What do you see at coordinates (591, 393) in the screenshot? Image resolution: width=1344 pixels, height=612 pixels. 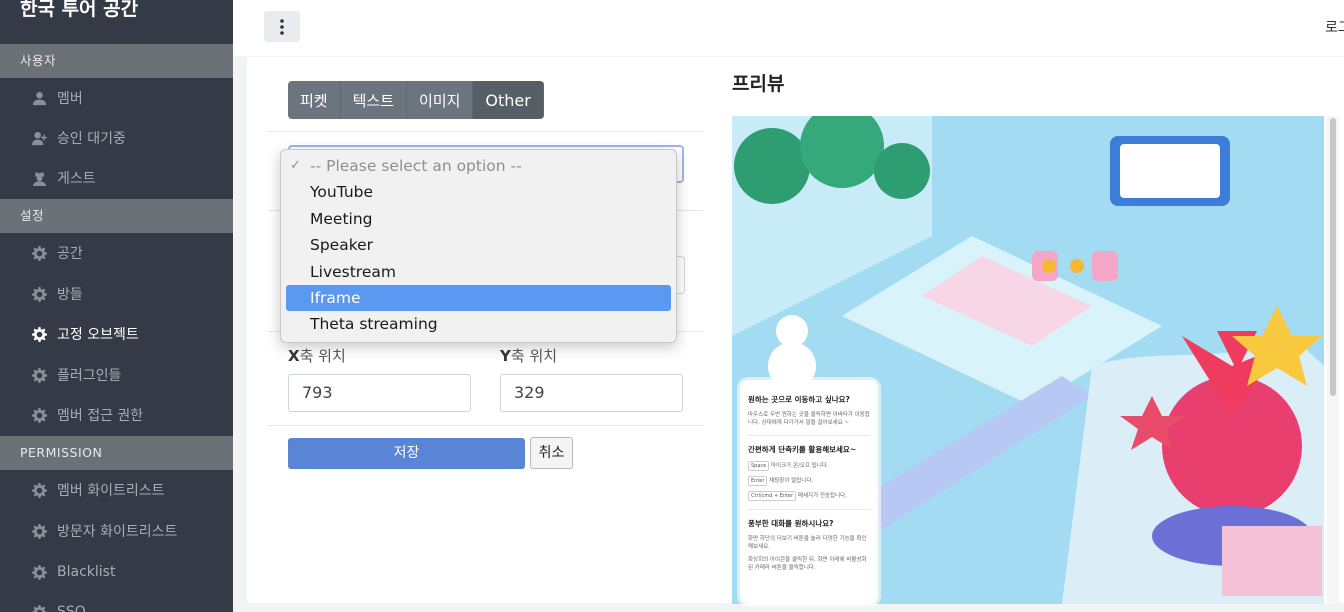 I see `y-position-input: 329` at bounding box center [591, 393].